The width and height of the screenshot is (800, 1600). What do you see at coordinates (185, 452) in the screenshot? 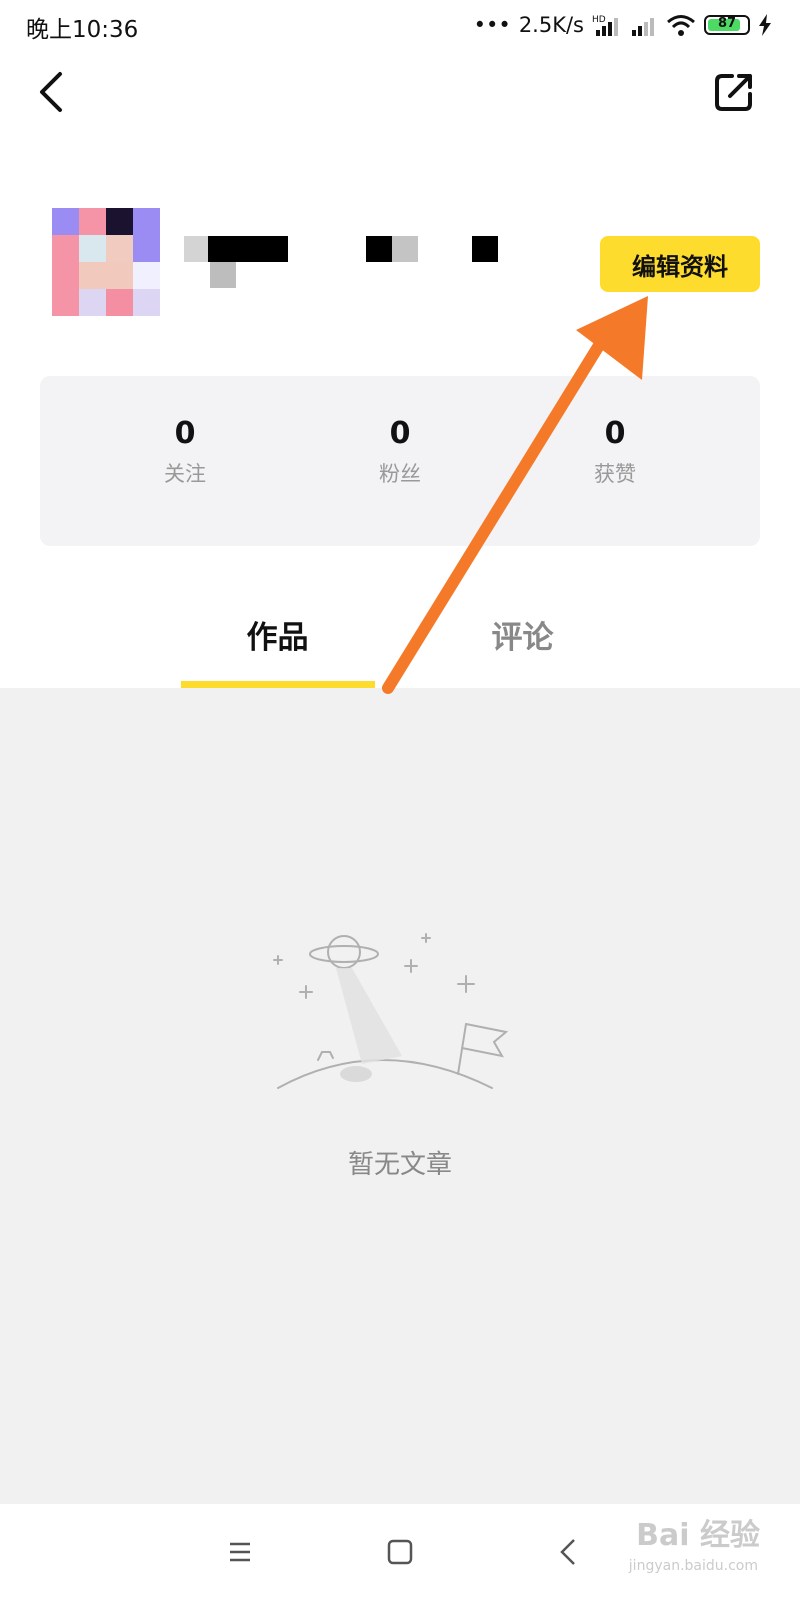
I see `stat-following: 0 关注` at bounding box center [185, 452].